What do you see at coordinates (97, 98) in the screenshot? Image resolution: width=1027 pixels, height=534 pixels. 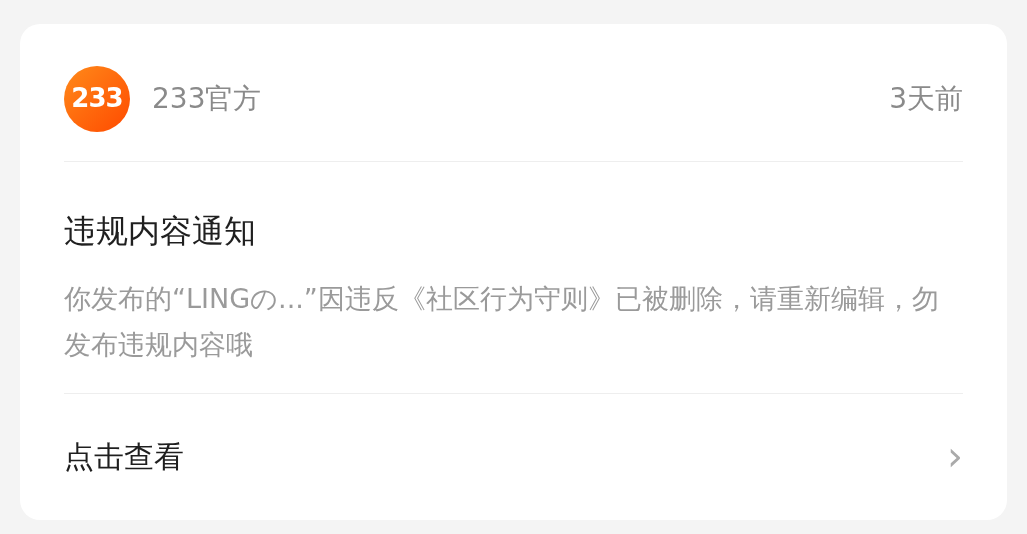 I see `logo-icon: 233` at bounding box center [97, 98].